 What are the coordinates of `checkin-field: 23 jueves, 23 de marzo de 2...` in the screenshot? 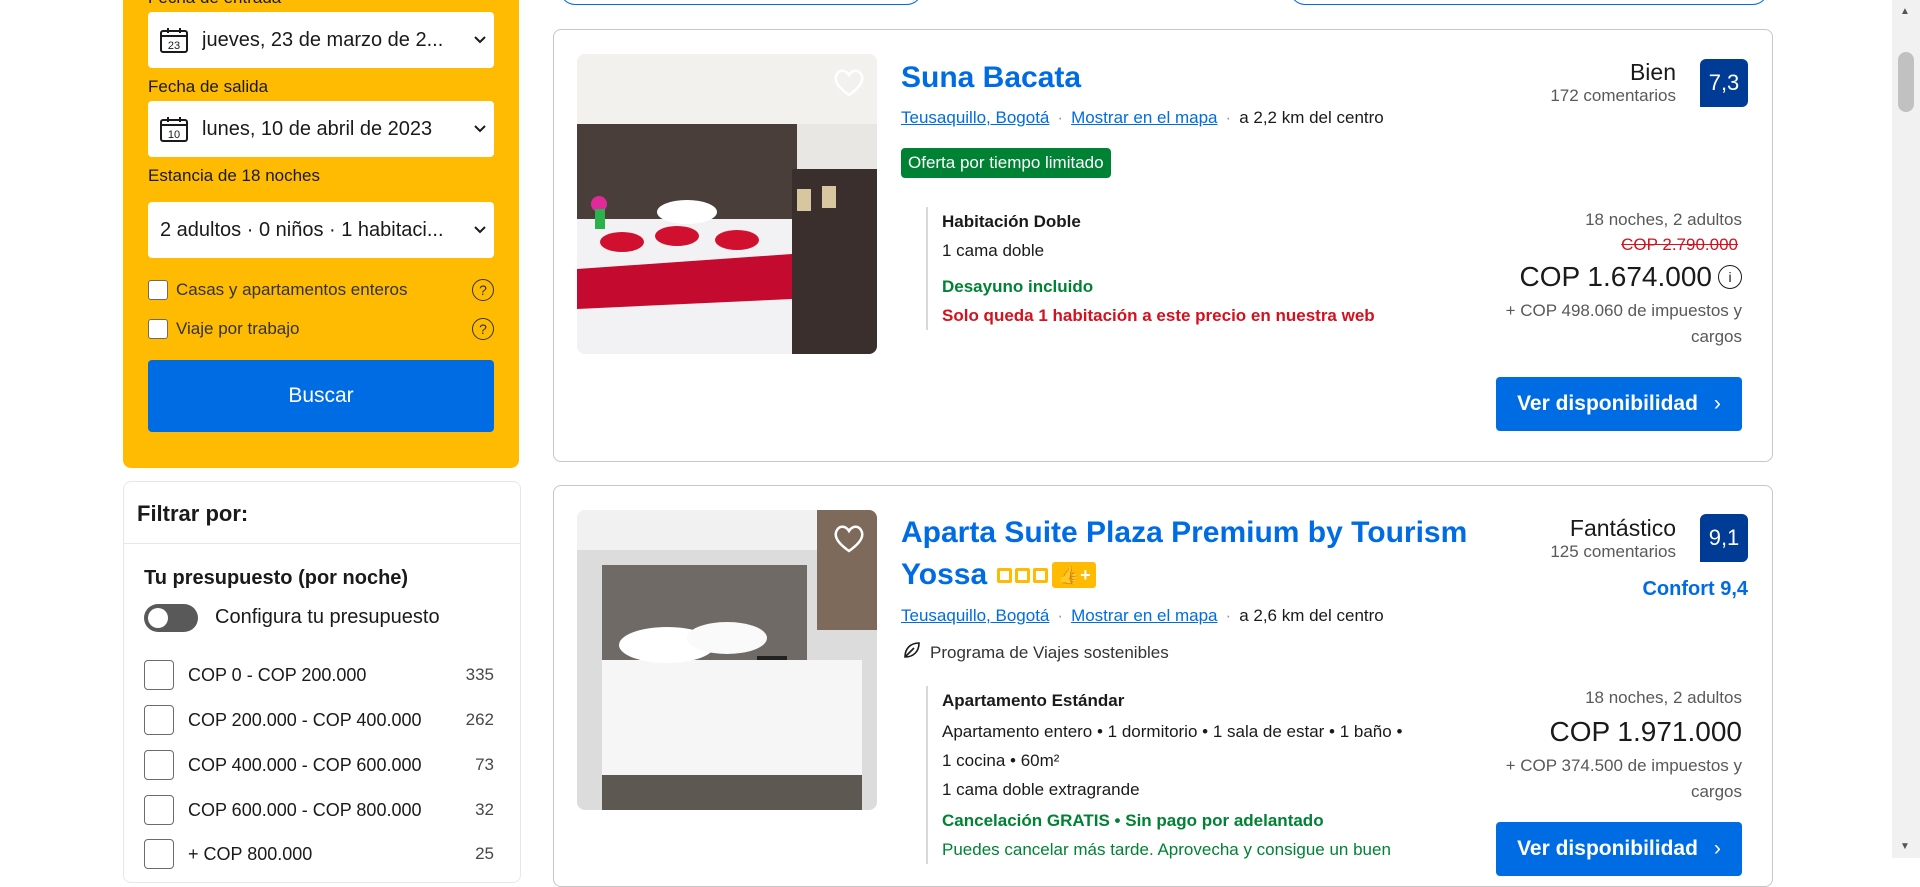 It's located at (321, 40).